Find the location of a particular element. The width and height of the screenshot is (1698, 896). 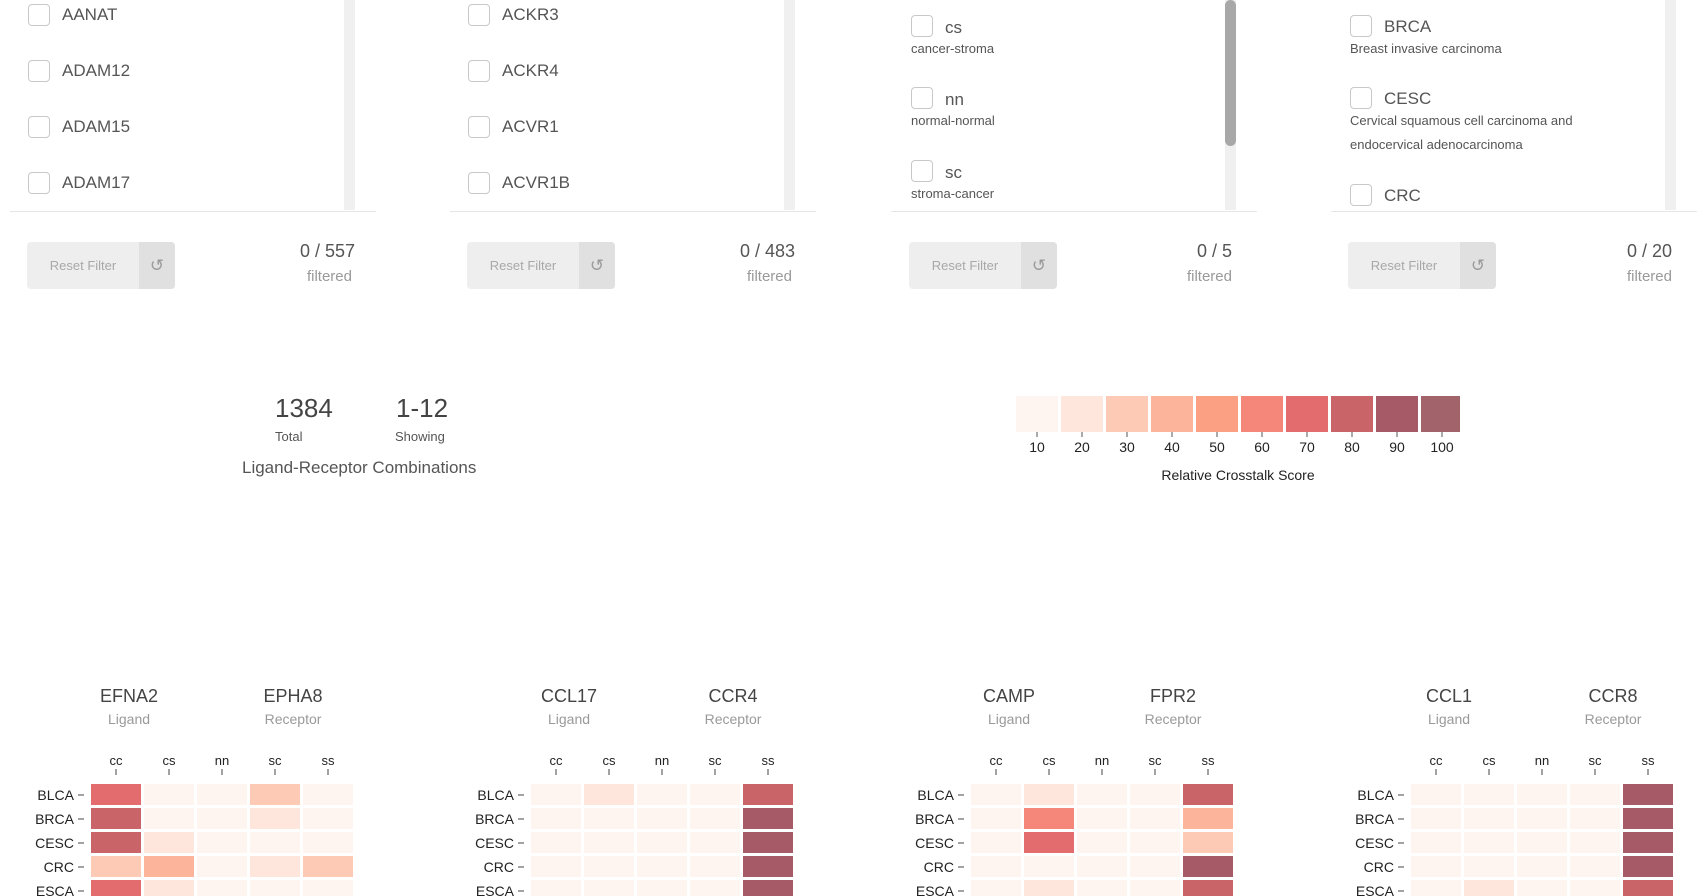

receptor-name: CCR4 is located at coordinates (733, 696).